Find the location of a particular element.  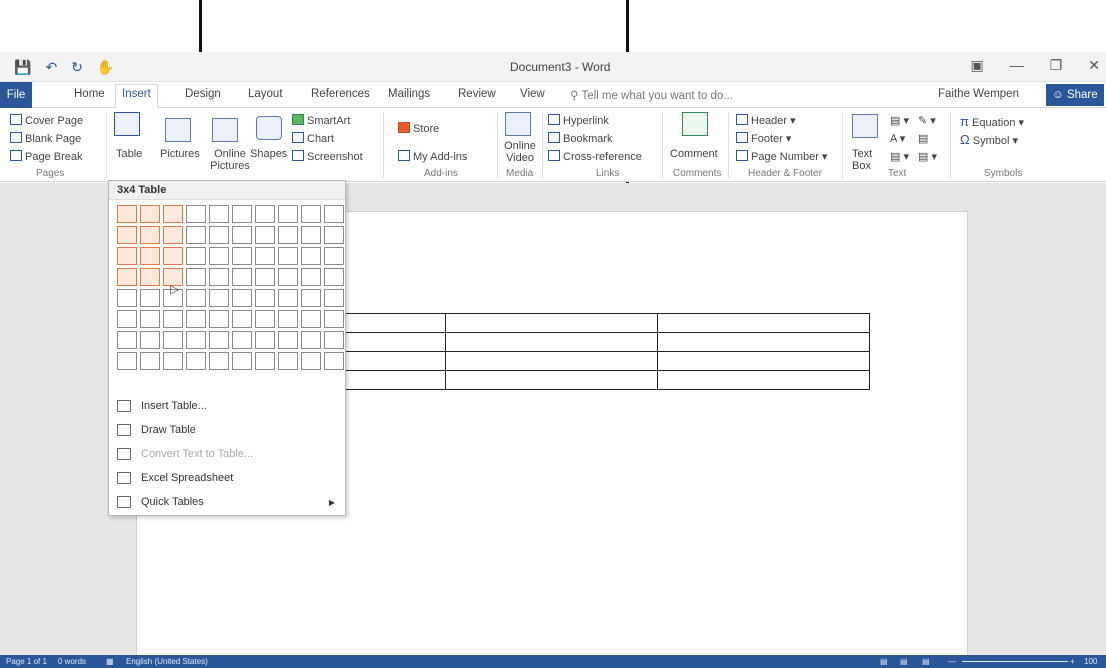

tab-home: Home is located at coordinates (89, 94).